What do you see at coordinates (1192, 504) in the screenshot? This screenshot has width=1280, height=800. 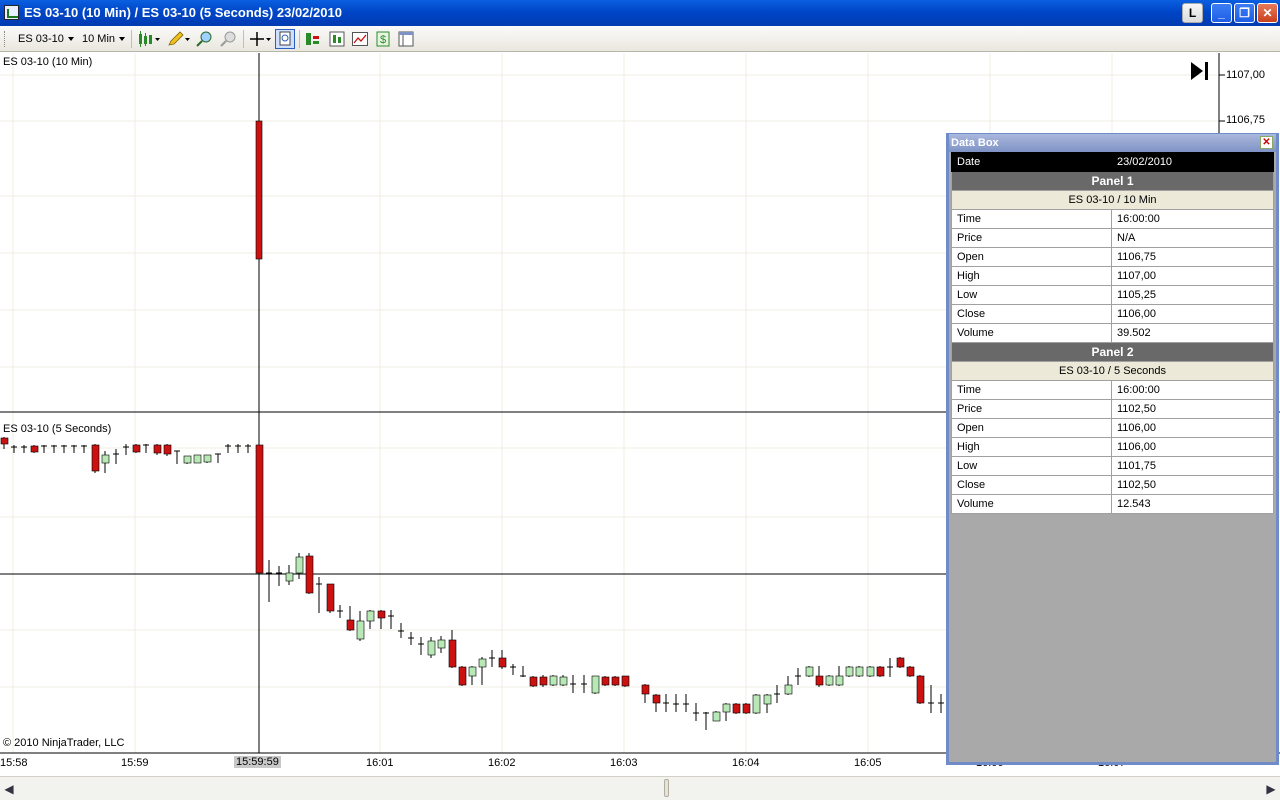 I see `row-value: 12.543` at bounding box center [1192, 504].